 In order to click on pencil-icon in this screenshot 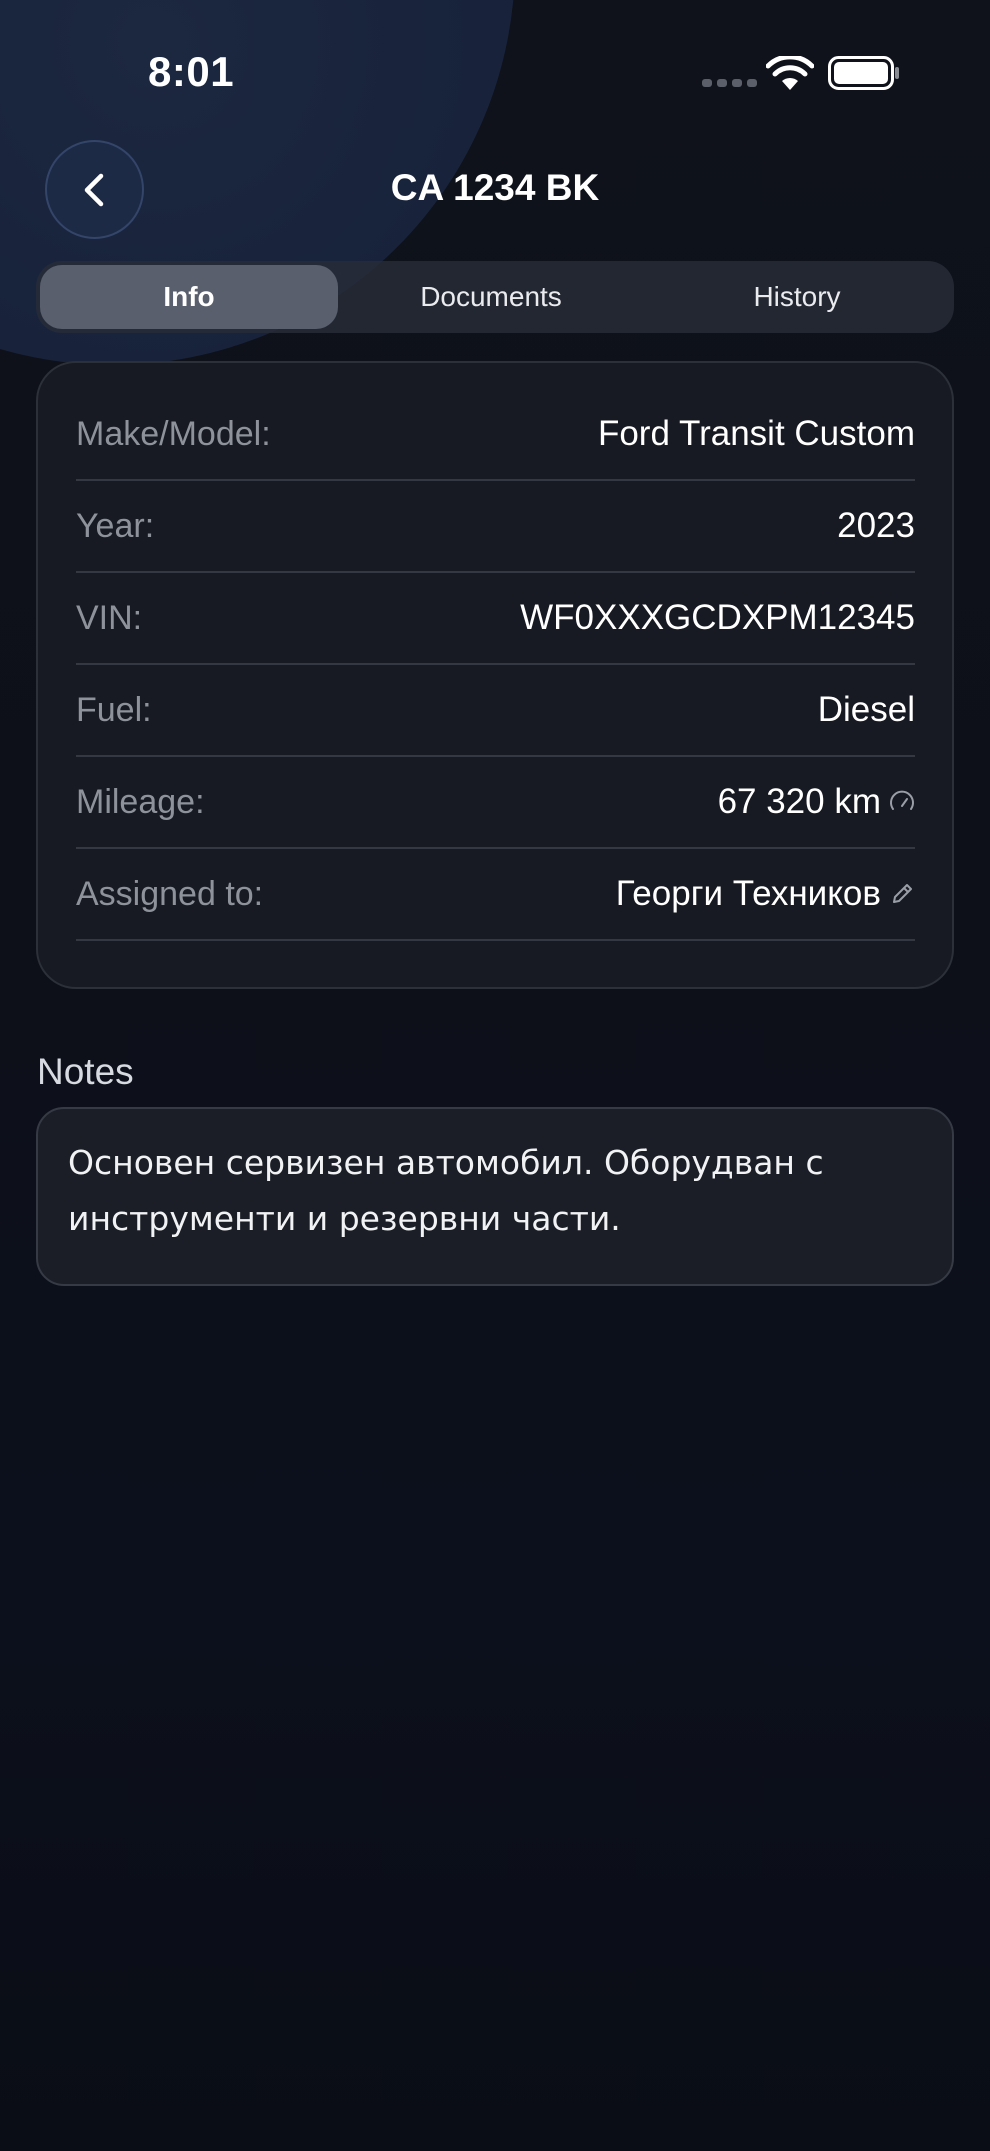, I will do `click(902, 894)`.